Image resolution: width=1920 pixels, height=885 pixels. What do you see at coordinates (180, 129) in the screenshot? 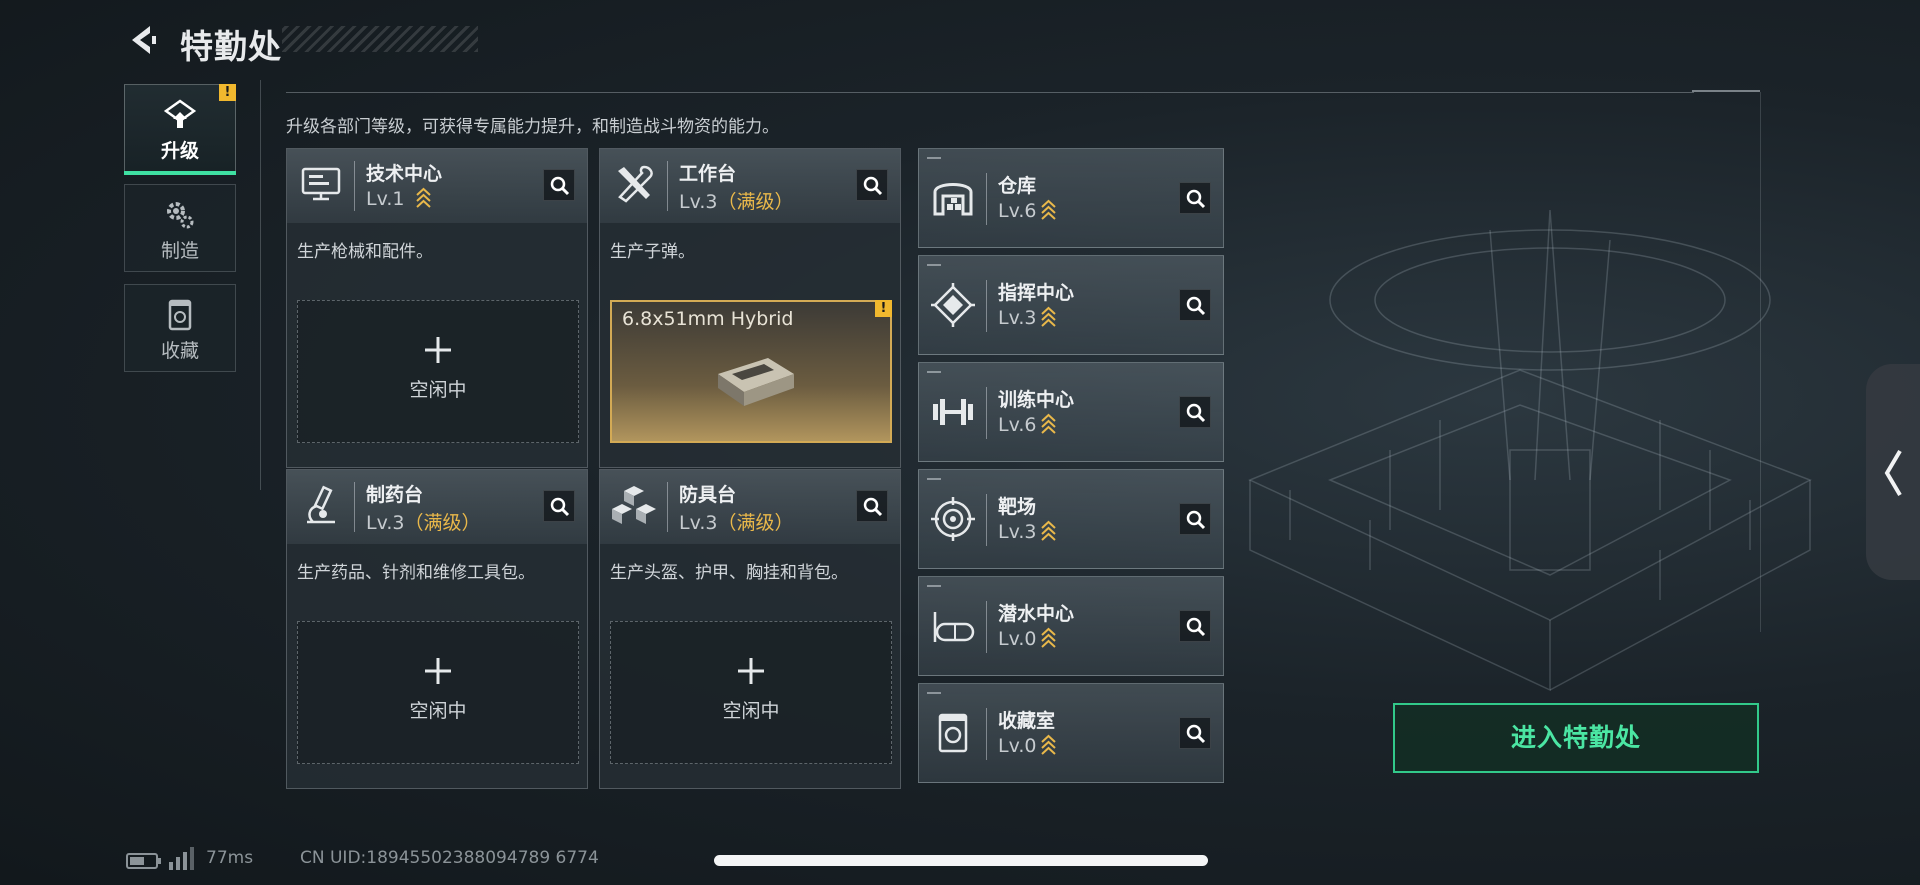
I see `tab-upgrade: ! 升级` at bounding box center [180, 129].